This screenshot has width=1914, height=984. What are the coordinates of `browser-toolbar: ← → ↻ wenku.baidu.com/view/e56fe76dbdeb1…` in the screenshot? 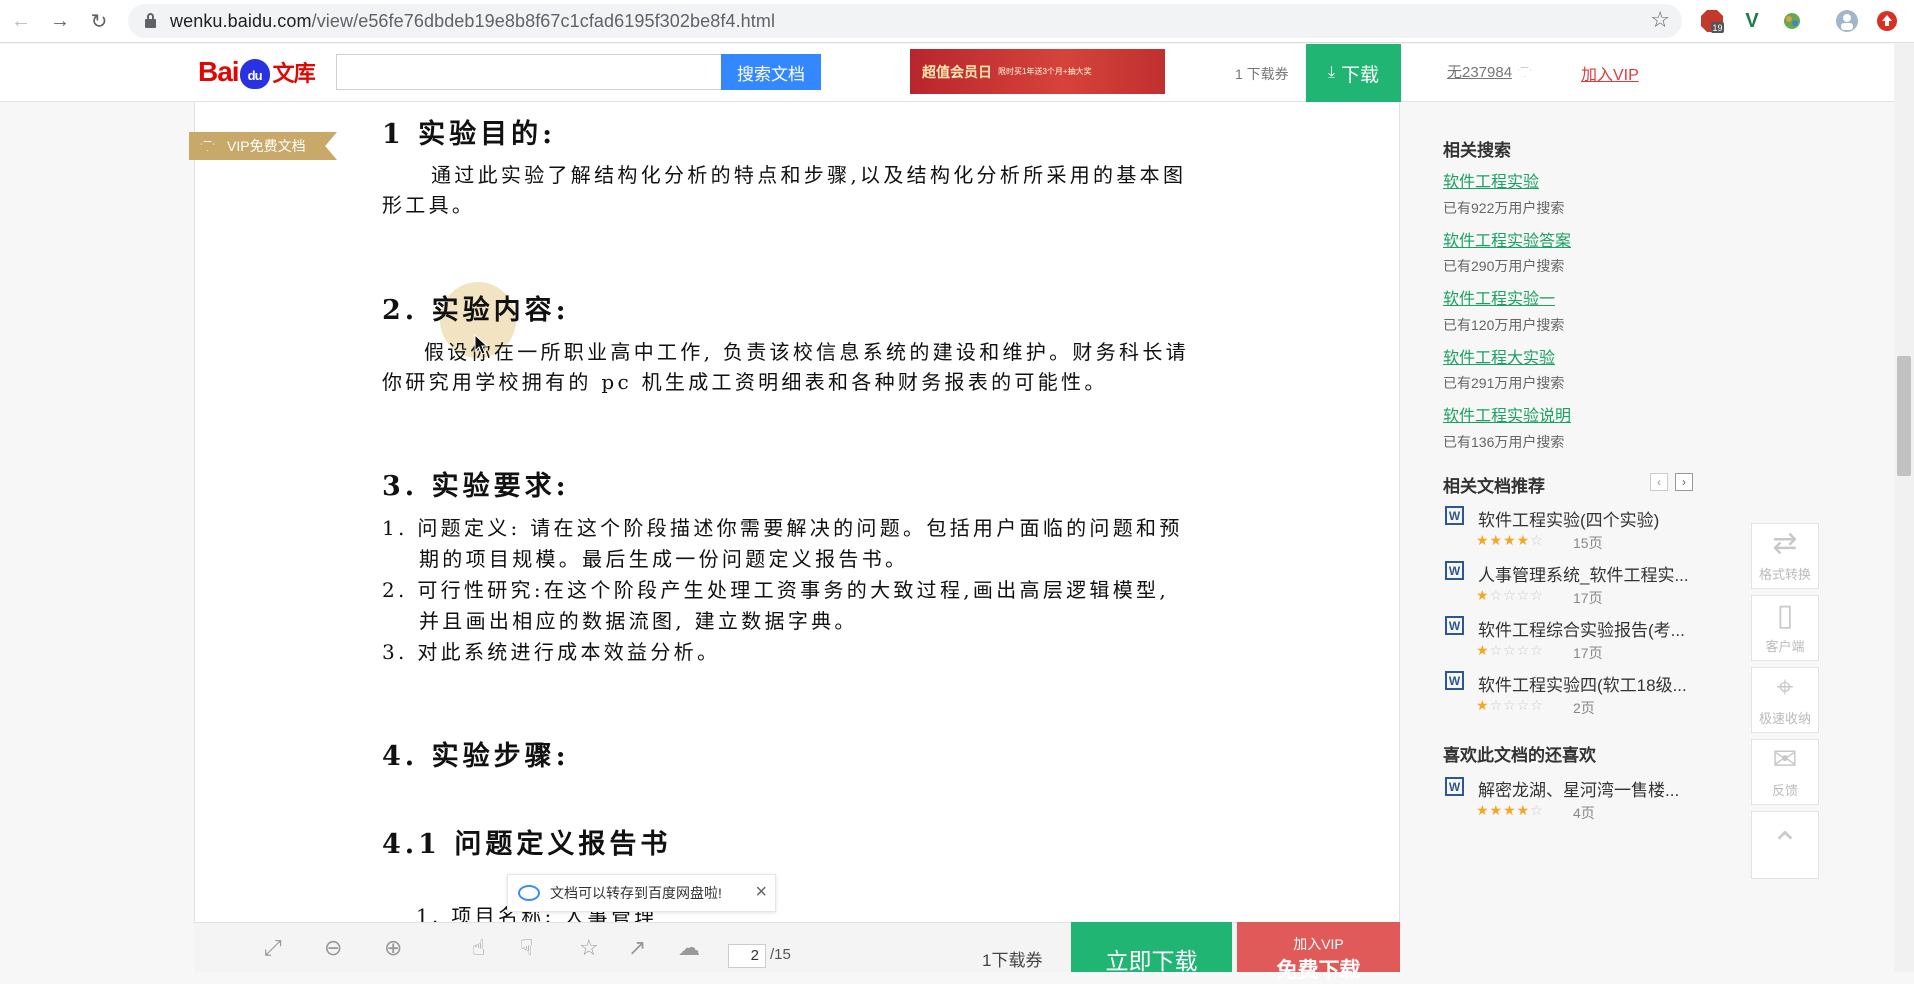 It's located at (957, 21).